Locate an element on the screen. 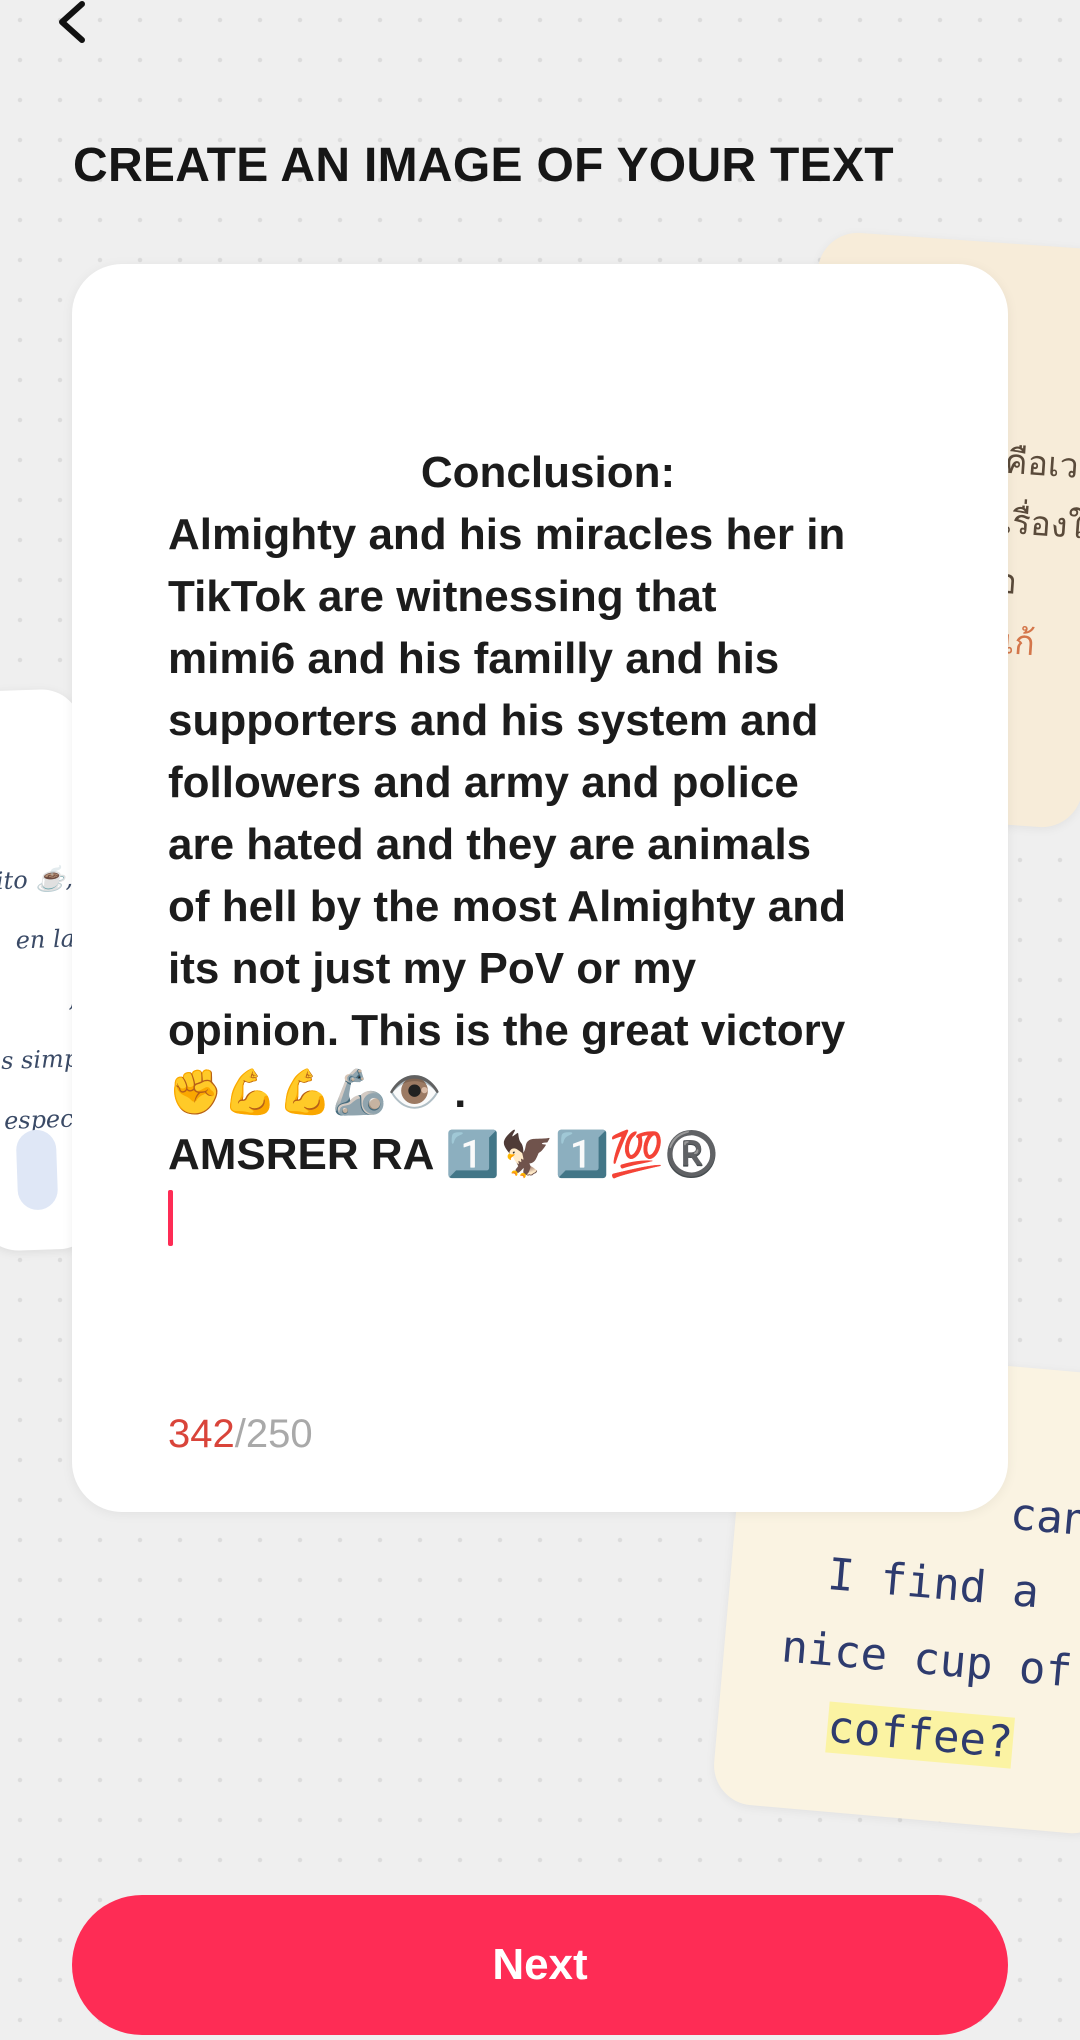  text-line: AMSRER RA 1️⃣🦅1️⃣💯®️ is located at coordinates (443, 1154).